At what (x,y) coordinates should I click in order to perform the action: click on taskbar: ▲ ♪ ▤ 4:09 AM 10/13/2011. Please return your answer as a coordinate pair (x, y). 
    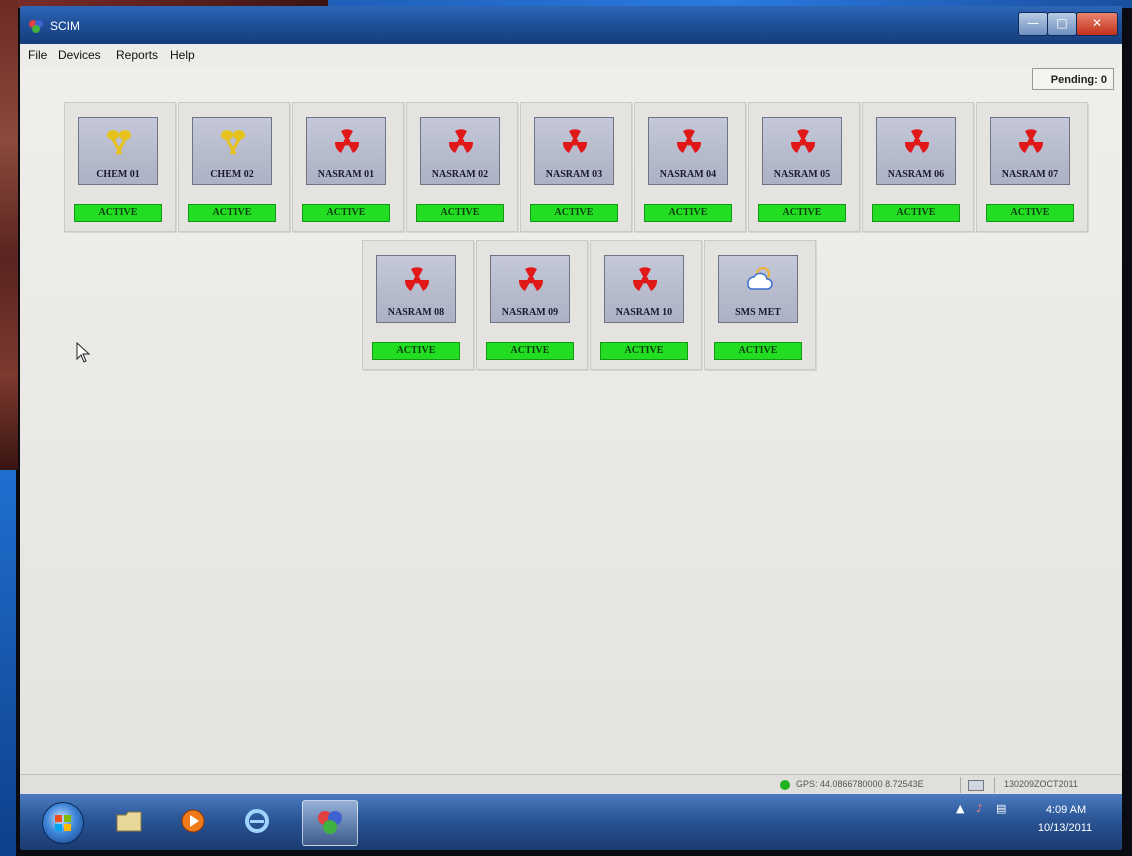
    Looking at the image, I should click on (571, 822).